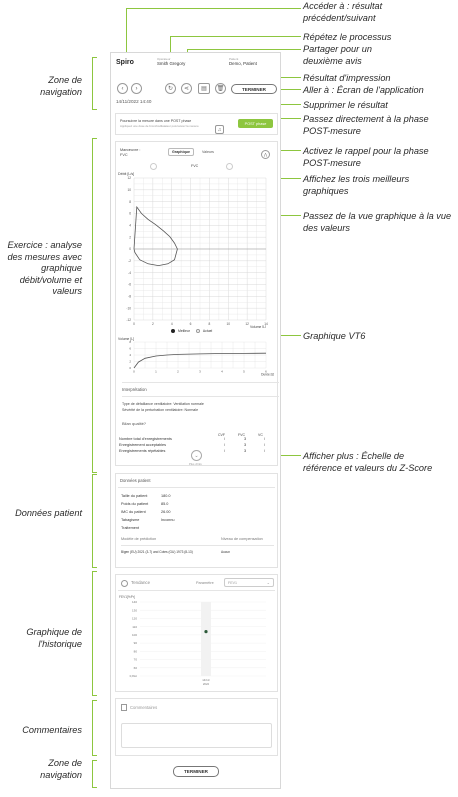  What do you see at coordinates (141, 582) in the screenshot?
I see `trend-title: Tendance` at bounding box center [141, 582].